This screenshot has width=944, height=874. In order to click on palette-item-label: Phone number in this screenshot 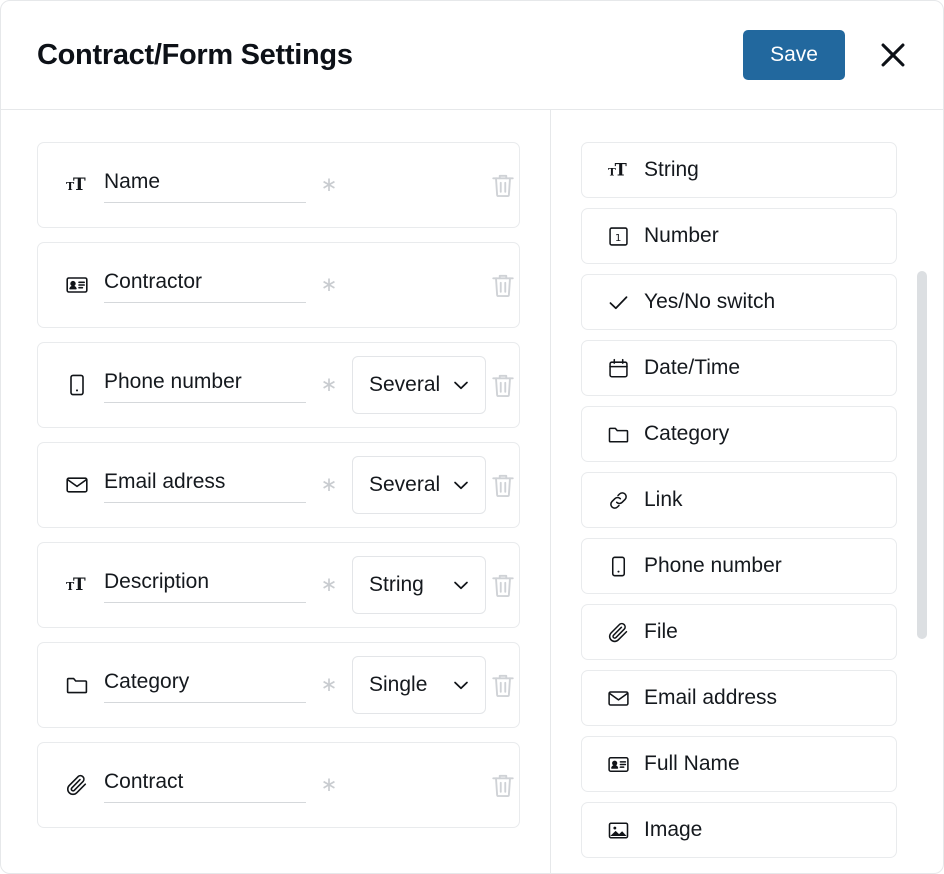, I will do `click(713, 565)`.